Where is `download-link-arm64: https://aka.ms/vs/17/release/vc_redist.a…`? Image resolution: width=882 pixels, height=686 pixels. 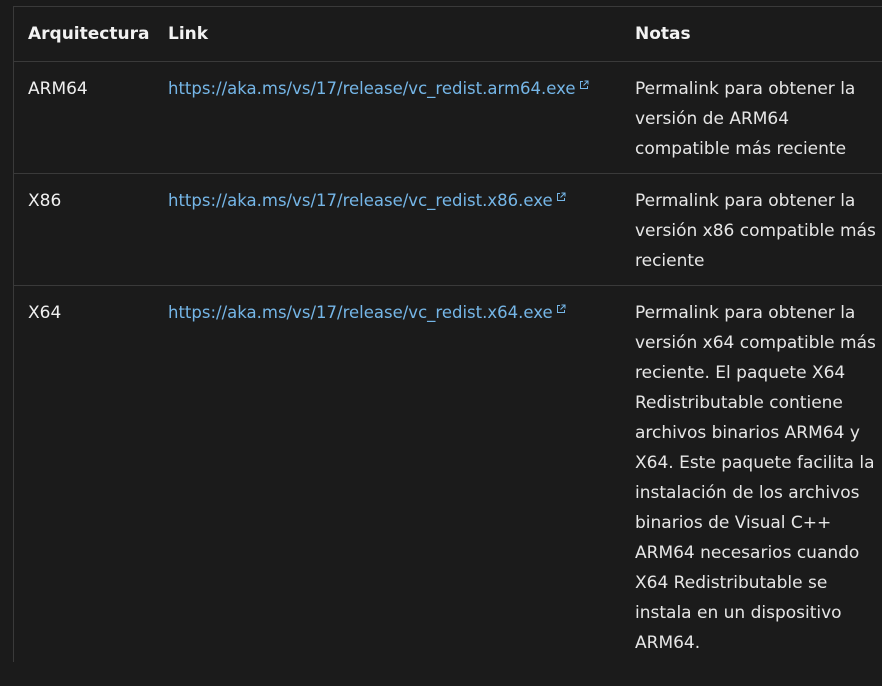
download-link-arm64: https://aka.ms/vs/17/release/vc_redist.a… is located at coordinates (378, 88).